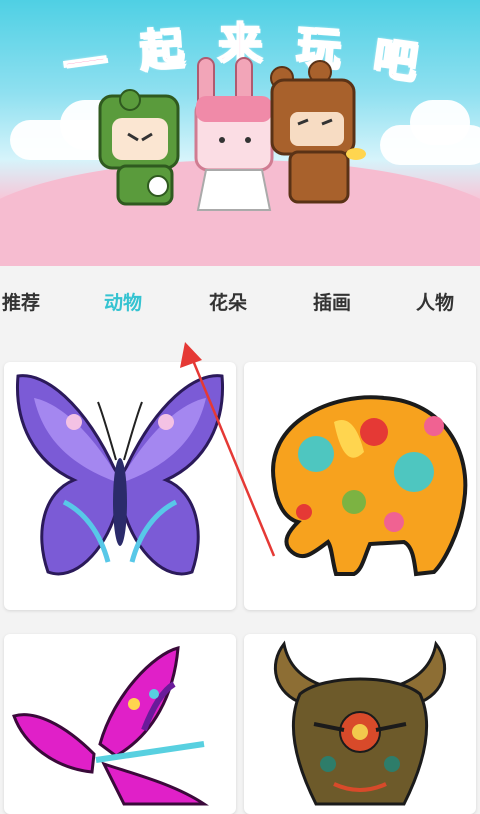  What do you see at coordinates (120, 475) in the screenshot?
I see `butterfly-purple-image` at bounding box center [120, 475].